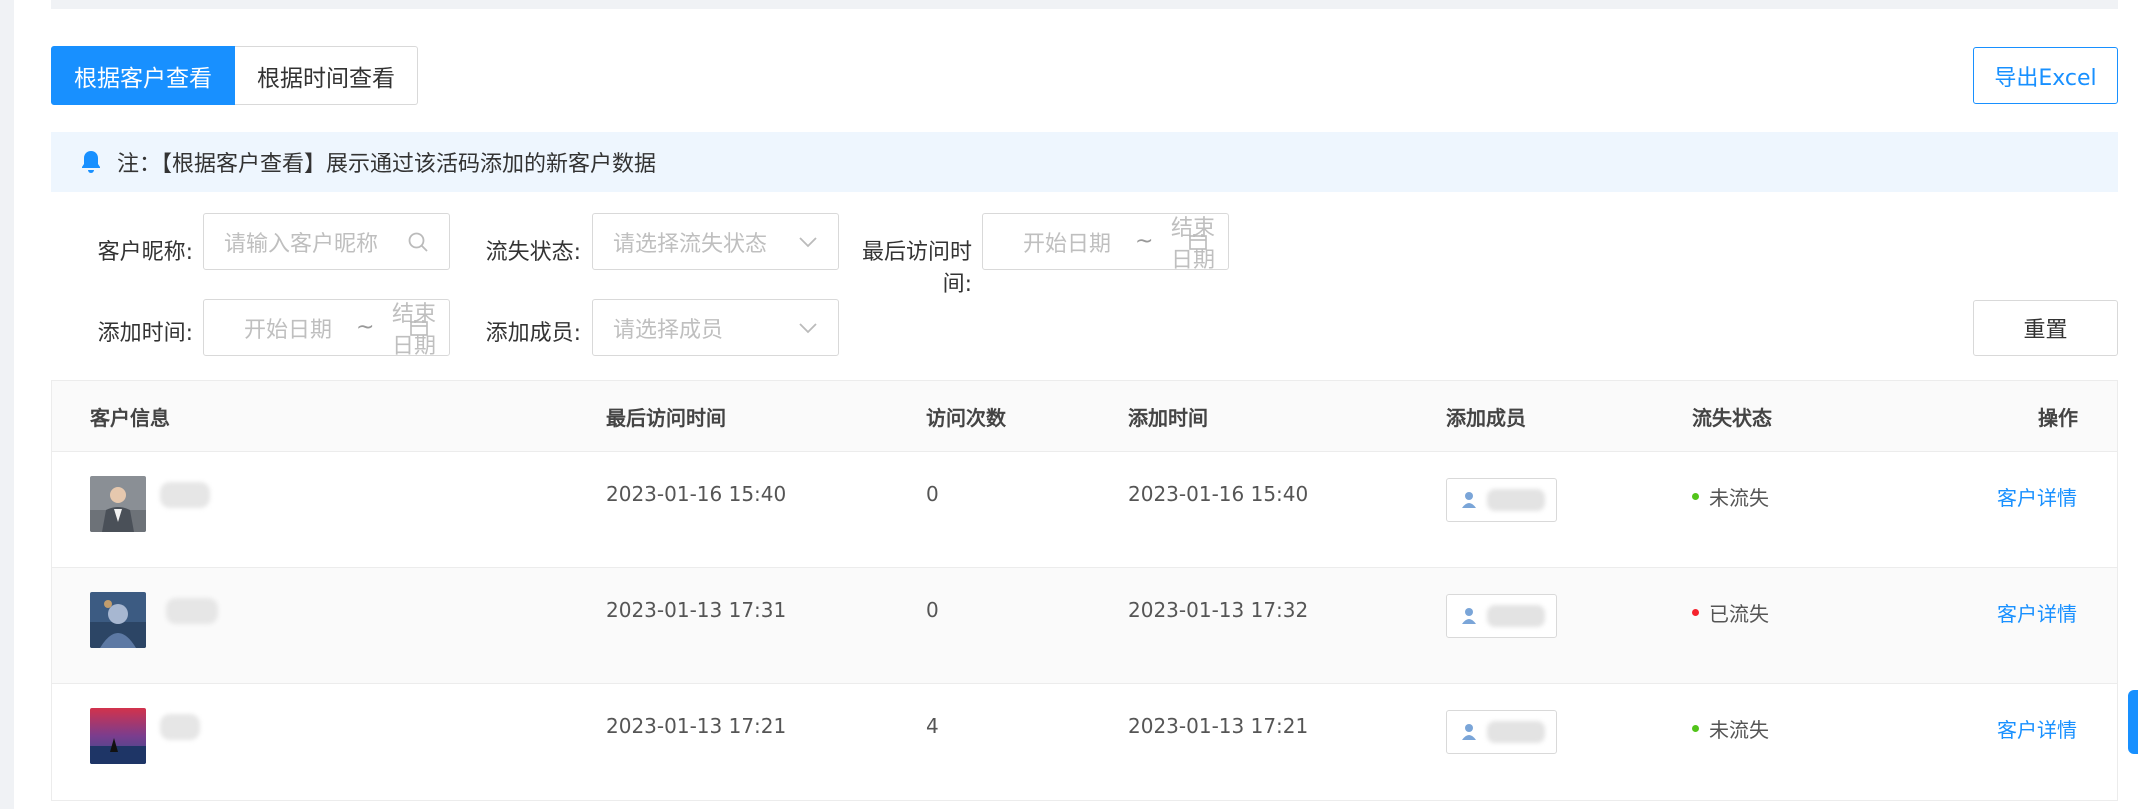 The image size is (2138, 809). What do you see at coordinates (696, 494) in the screenshot?
I see `last-visit-cell: 2023-01-16 15:40` at bounding box center [696, 494].